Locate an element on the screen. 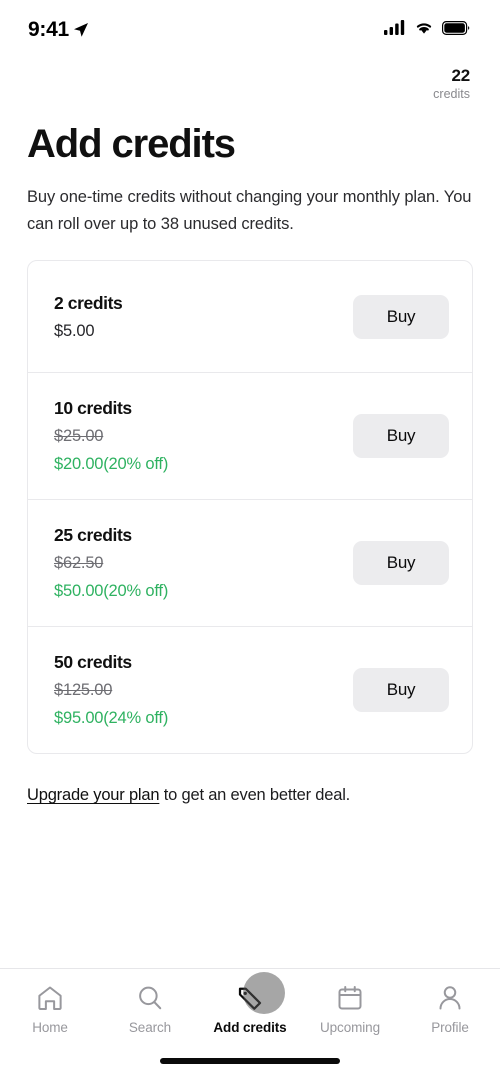 The image size is (500, 1080). credit-pack-info: 25 credits $62.50 $50.00(20% off) is located at coordinates (111, 563).